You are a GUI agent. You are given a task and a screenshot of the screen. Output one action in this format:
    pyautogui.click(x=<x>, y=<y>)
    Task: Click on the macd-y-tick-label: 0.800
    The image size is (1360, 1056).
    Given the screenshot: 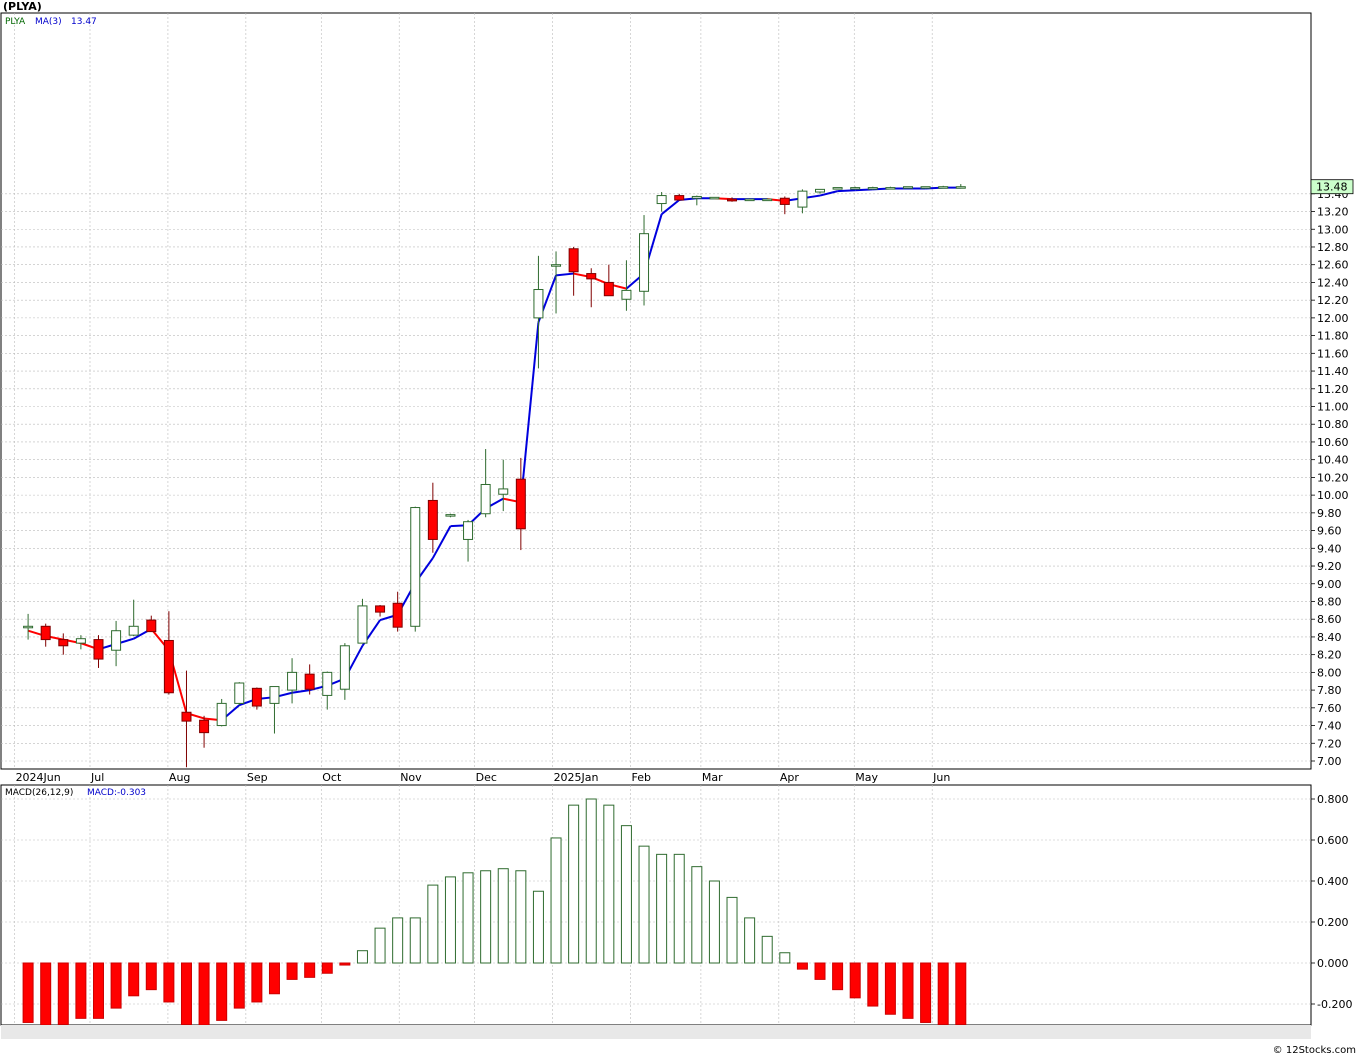 What is the action you would take?
    pyautogui.click(x=1333, y=799)
    